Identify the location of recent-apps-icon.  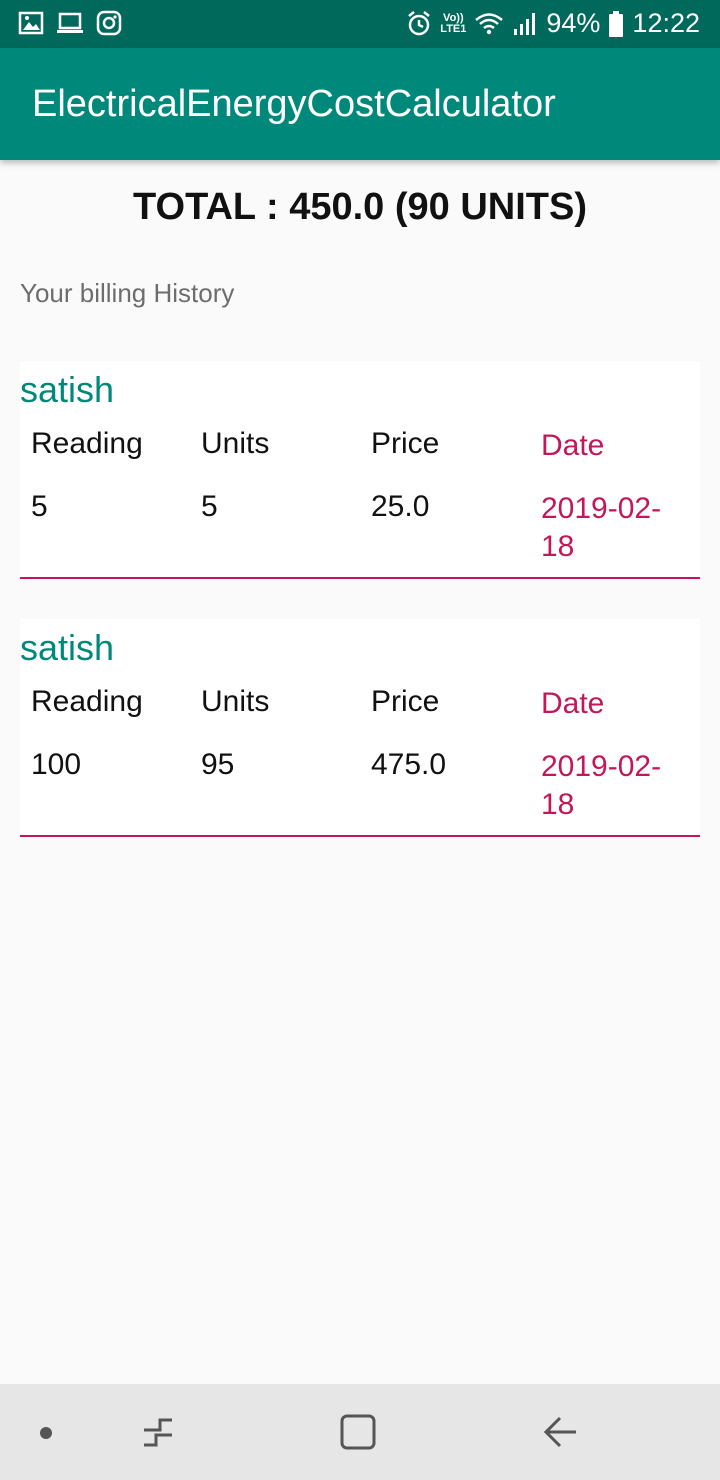
(158, 1434).